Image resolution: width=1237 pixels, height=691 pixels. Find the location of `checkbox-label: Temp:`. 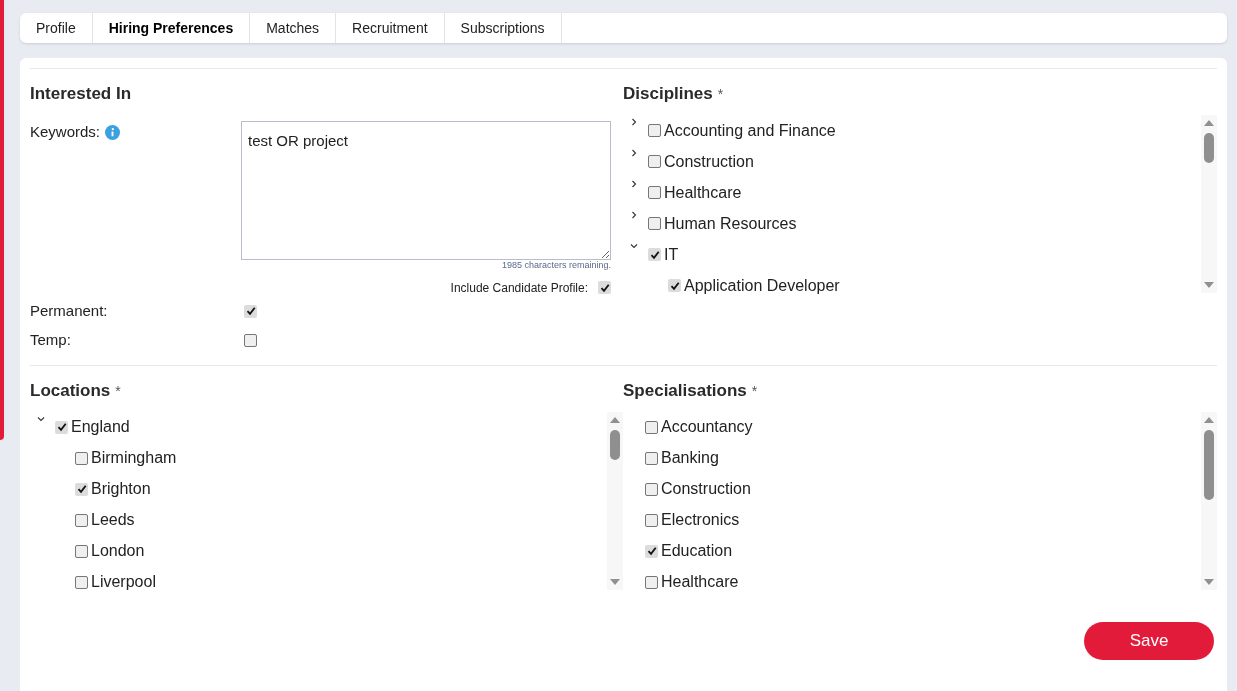

checkbox-label: Temp: is located at coordinates (51, 339).